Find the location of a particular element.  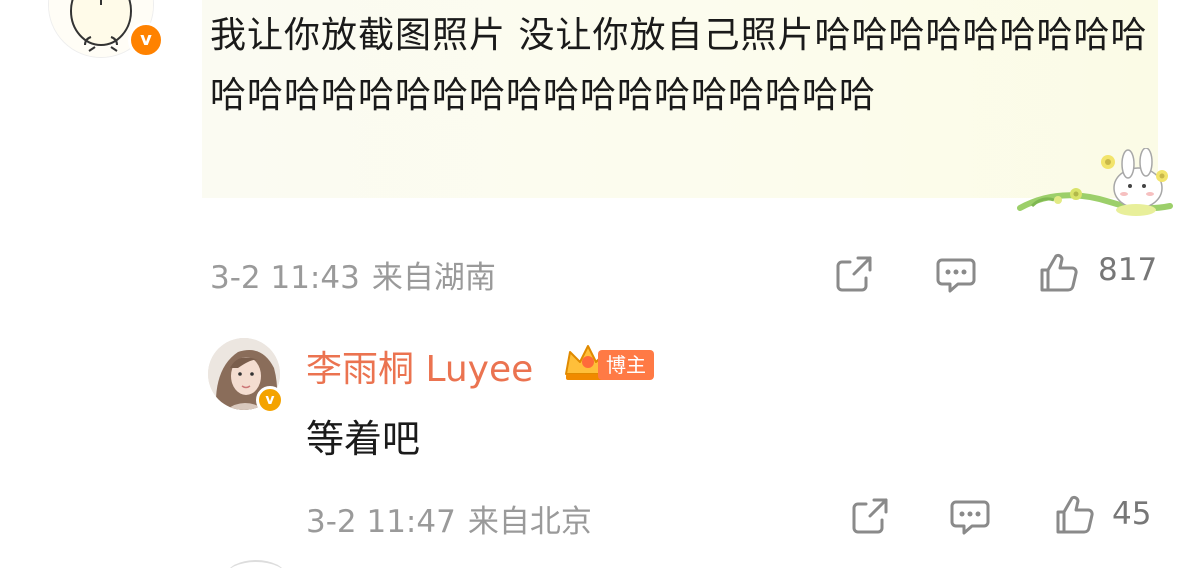

reply-meta: 3-2 11:47 来自北京 is located at coordinates (449, 518).